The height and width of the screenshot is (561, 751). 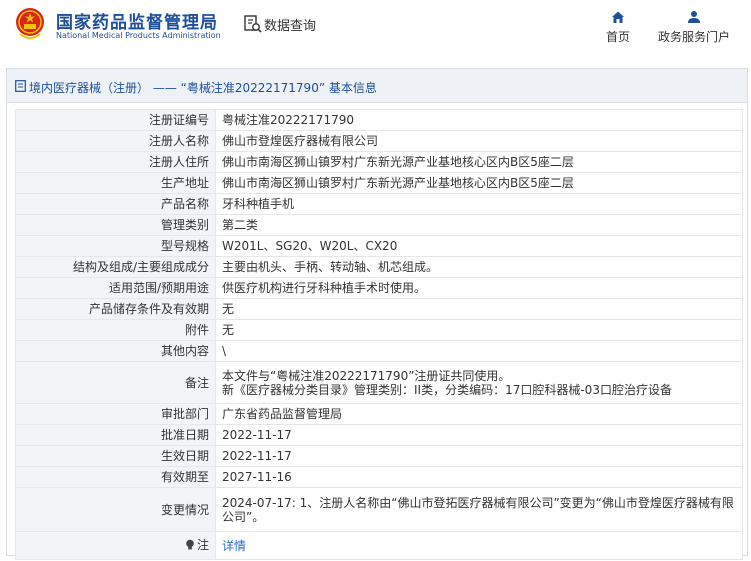 I want to click on table-row: 批准日期 2022-11-17, so click(x=379, y=435).